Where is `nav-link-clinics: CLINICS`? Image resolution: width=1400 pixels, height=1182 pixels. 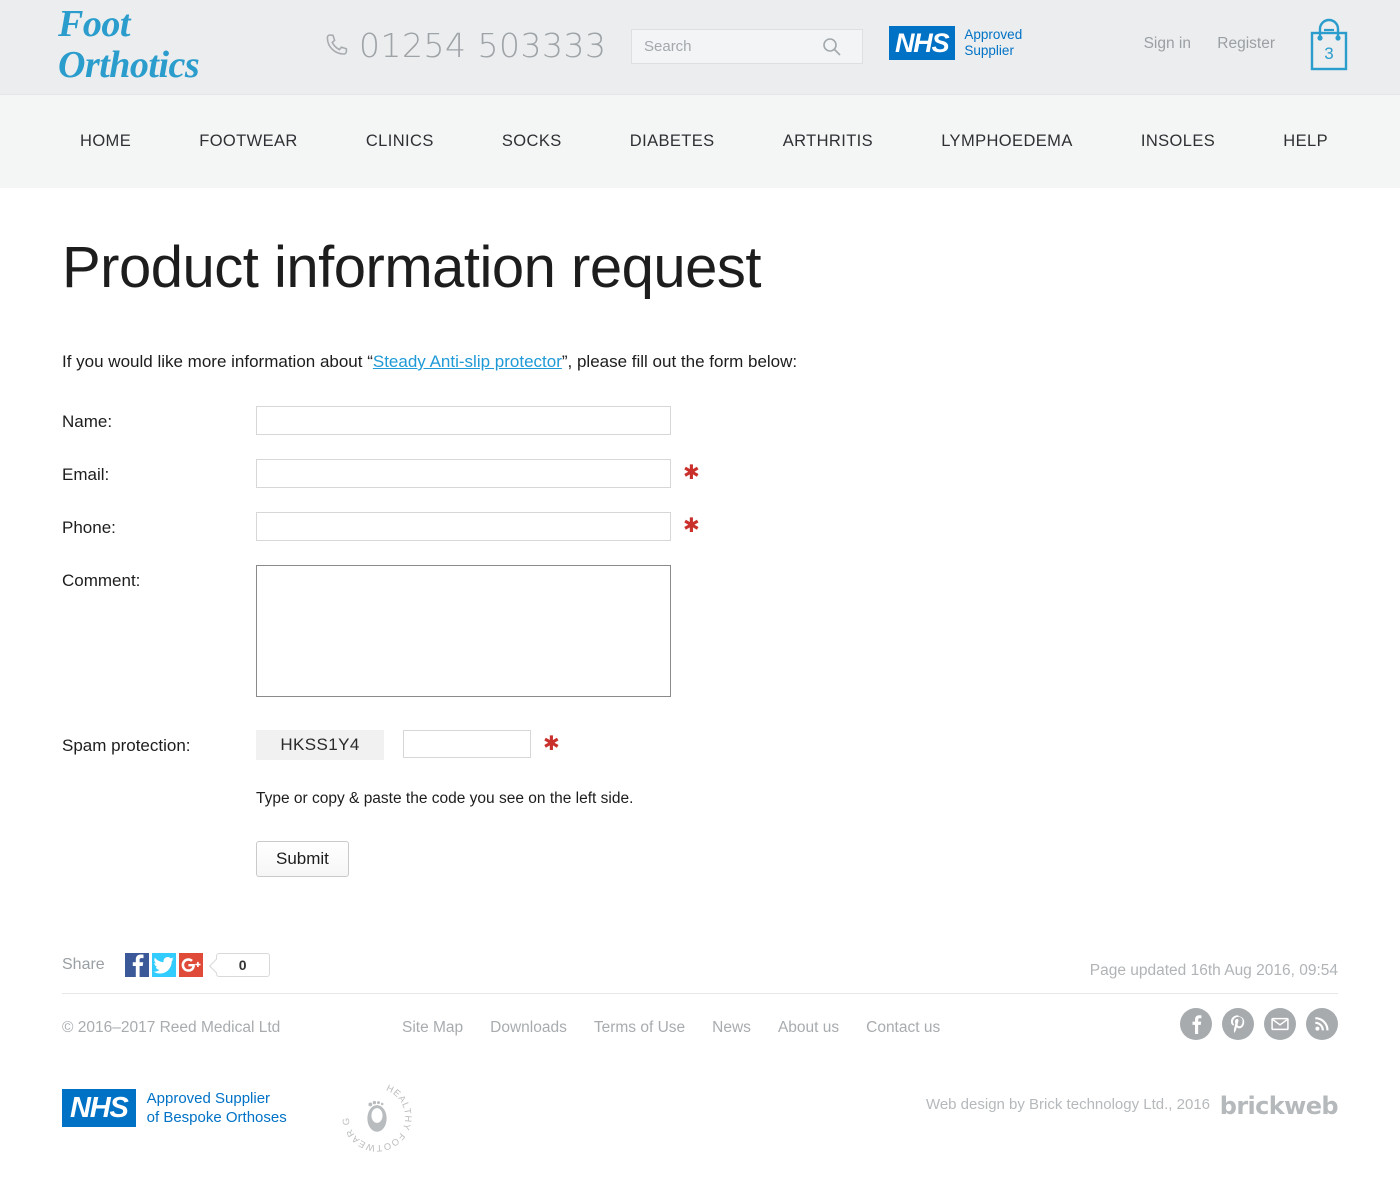 nav-link-clinics: CLINICS is located at coordinates (400, 141).